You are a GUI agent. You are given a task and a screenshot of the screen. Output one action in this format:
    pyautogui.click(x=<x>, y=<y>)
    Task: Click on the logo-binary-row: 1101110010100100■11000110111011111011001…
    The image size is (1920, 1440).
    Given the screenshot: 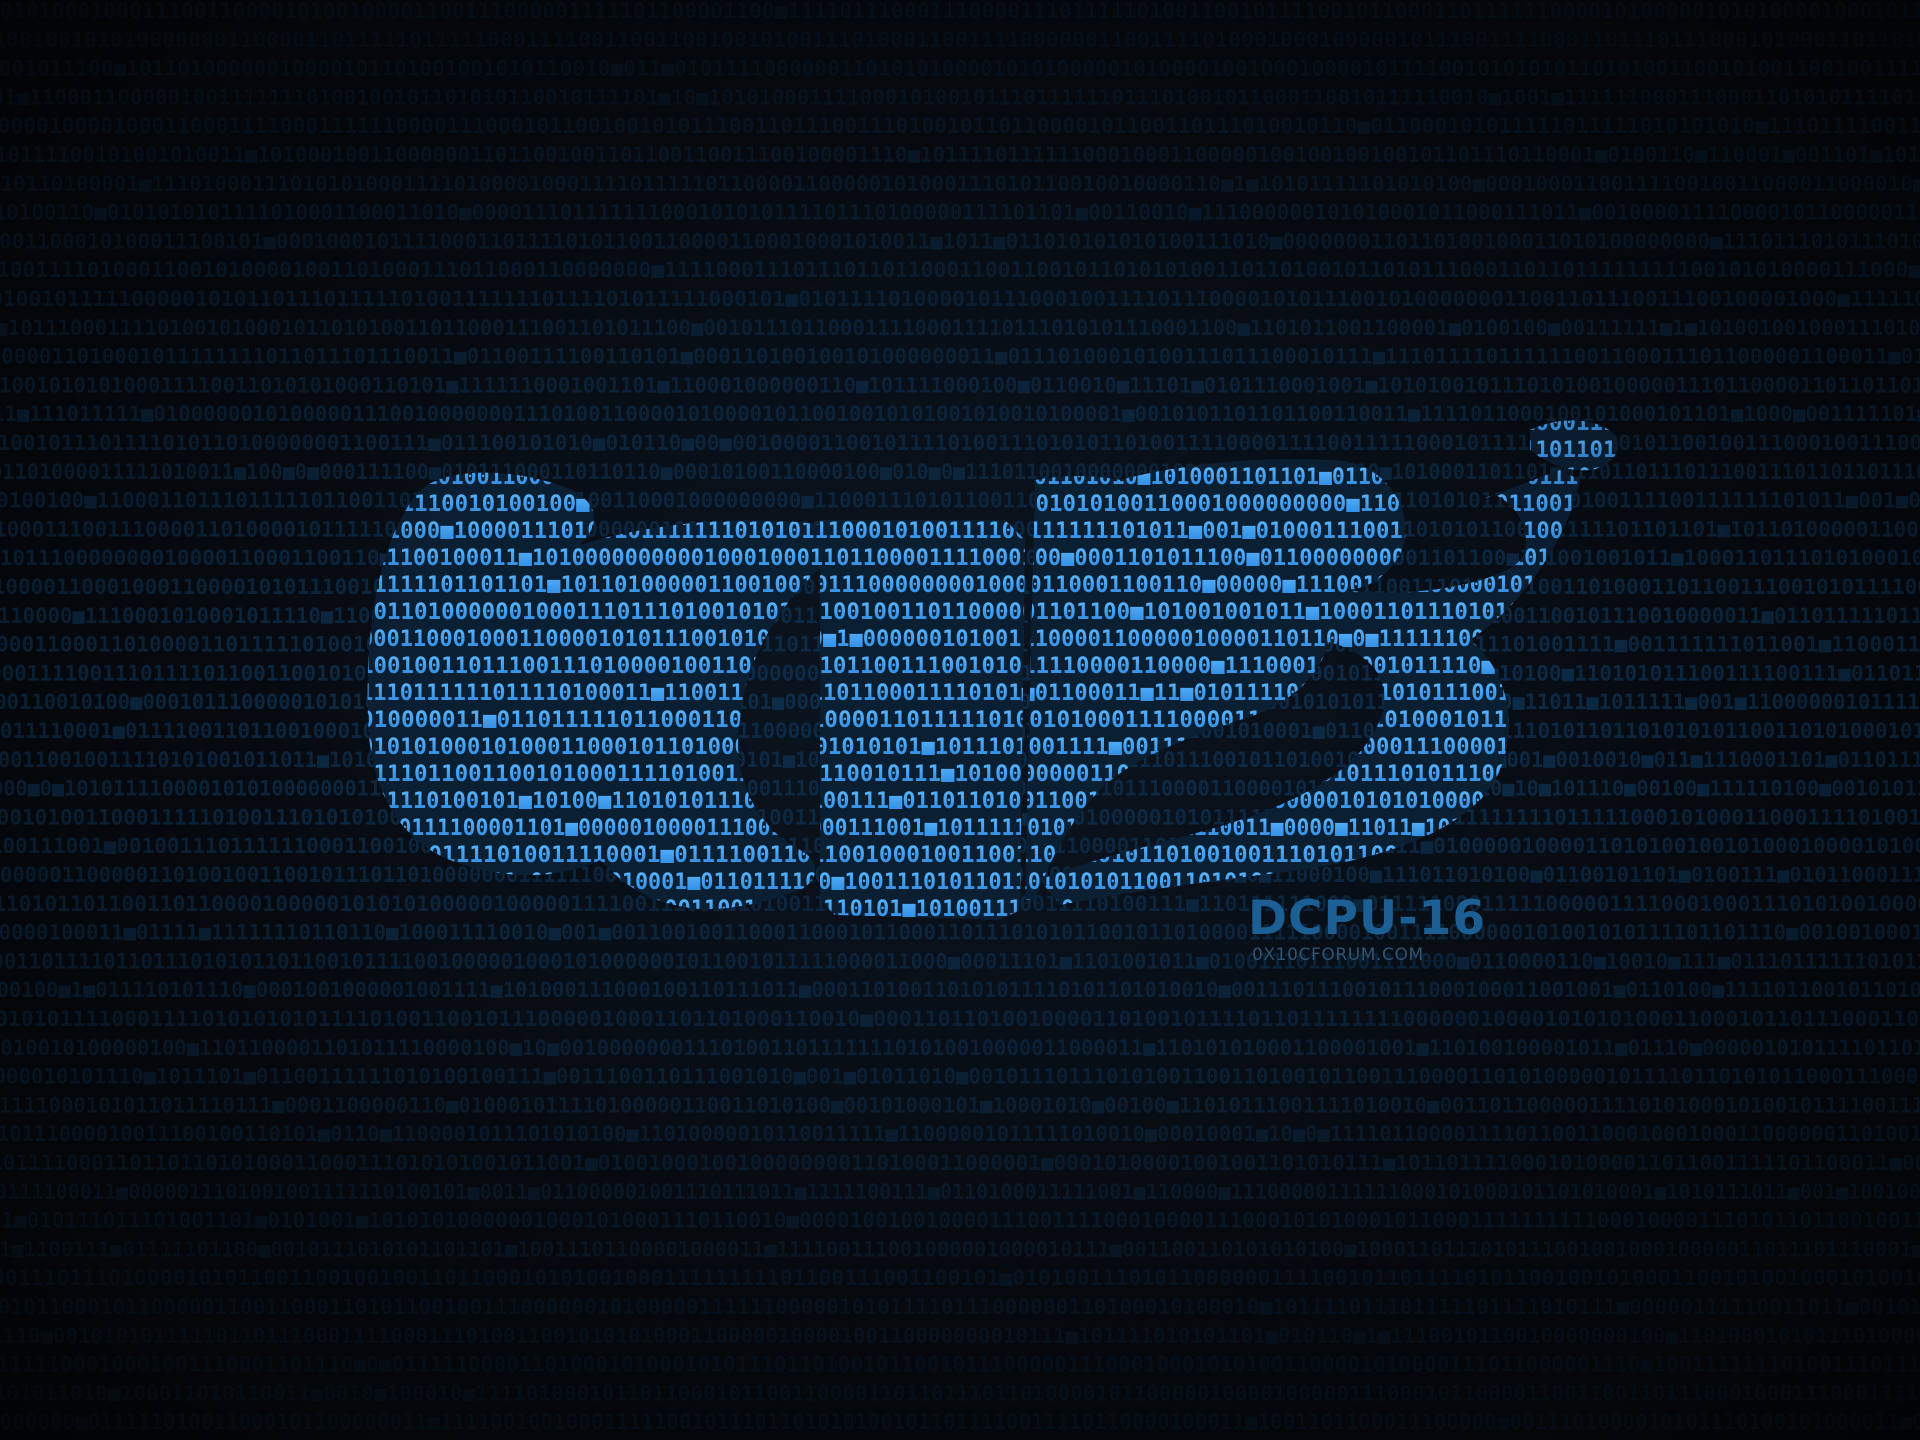 What is the action you would take?
    pyautogui.click(x=995, y=504)
    